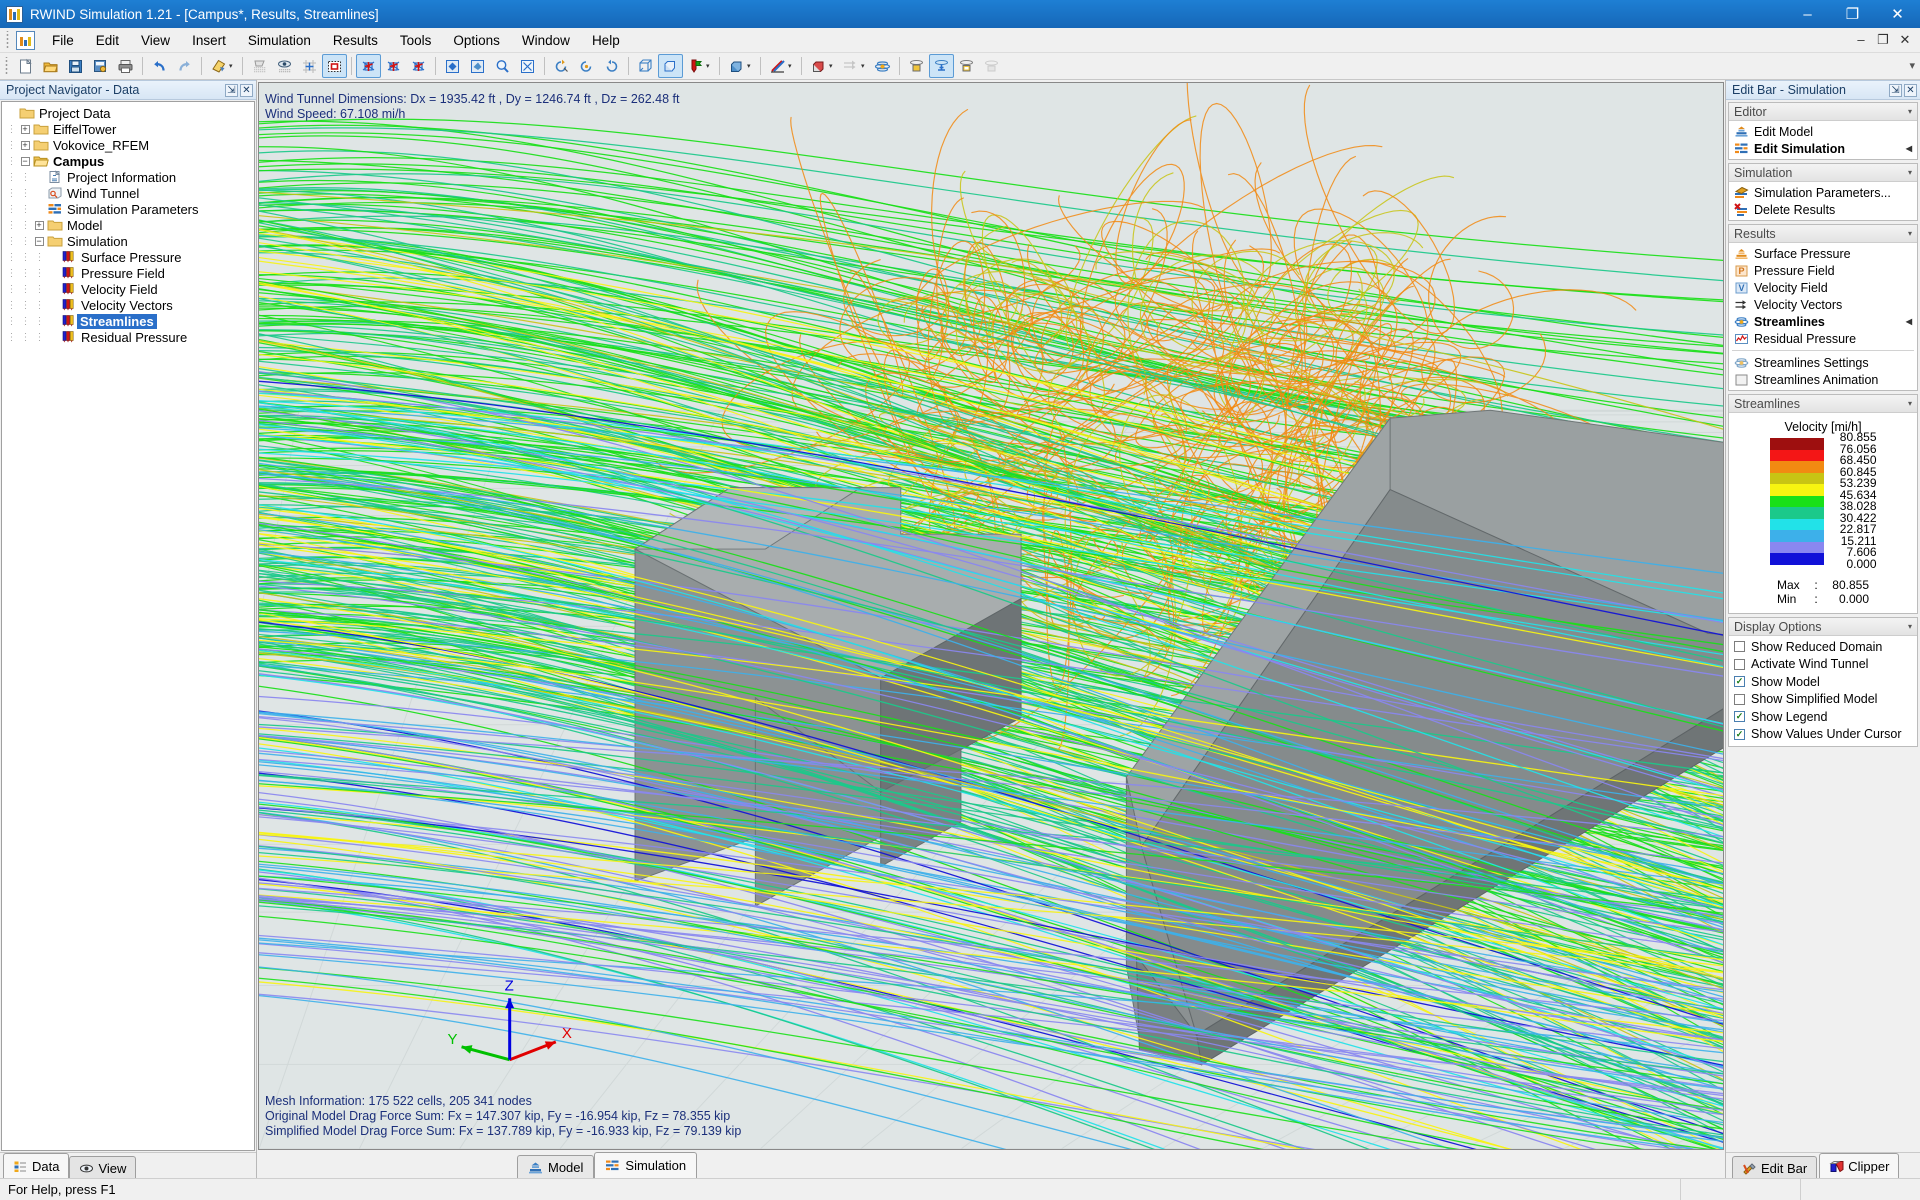 The height and width of the screenshot is (1200, 1920). Describe the element at coordinates (128, 289) in the screenshot. I see `tree-item-velocity-field: ⋮ ⋮ ⋮ Velocity Field` at that location.